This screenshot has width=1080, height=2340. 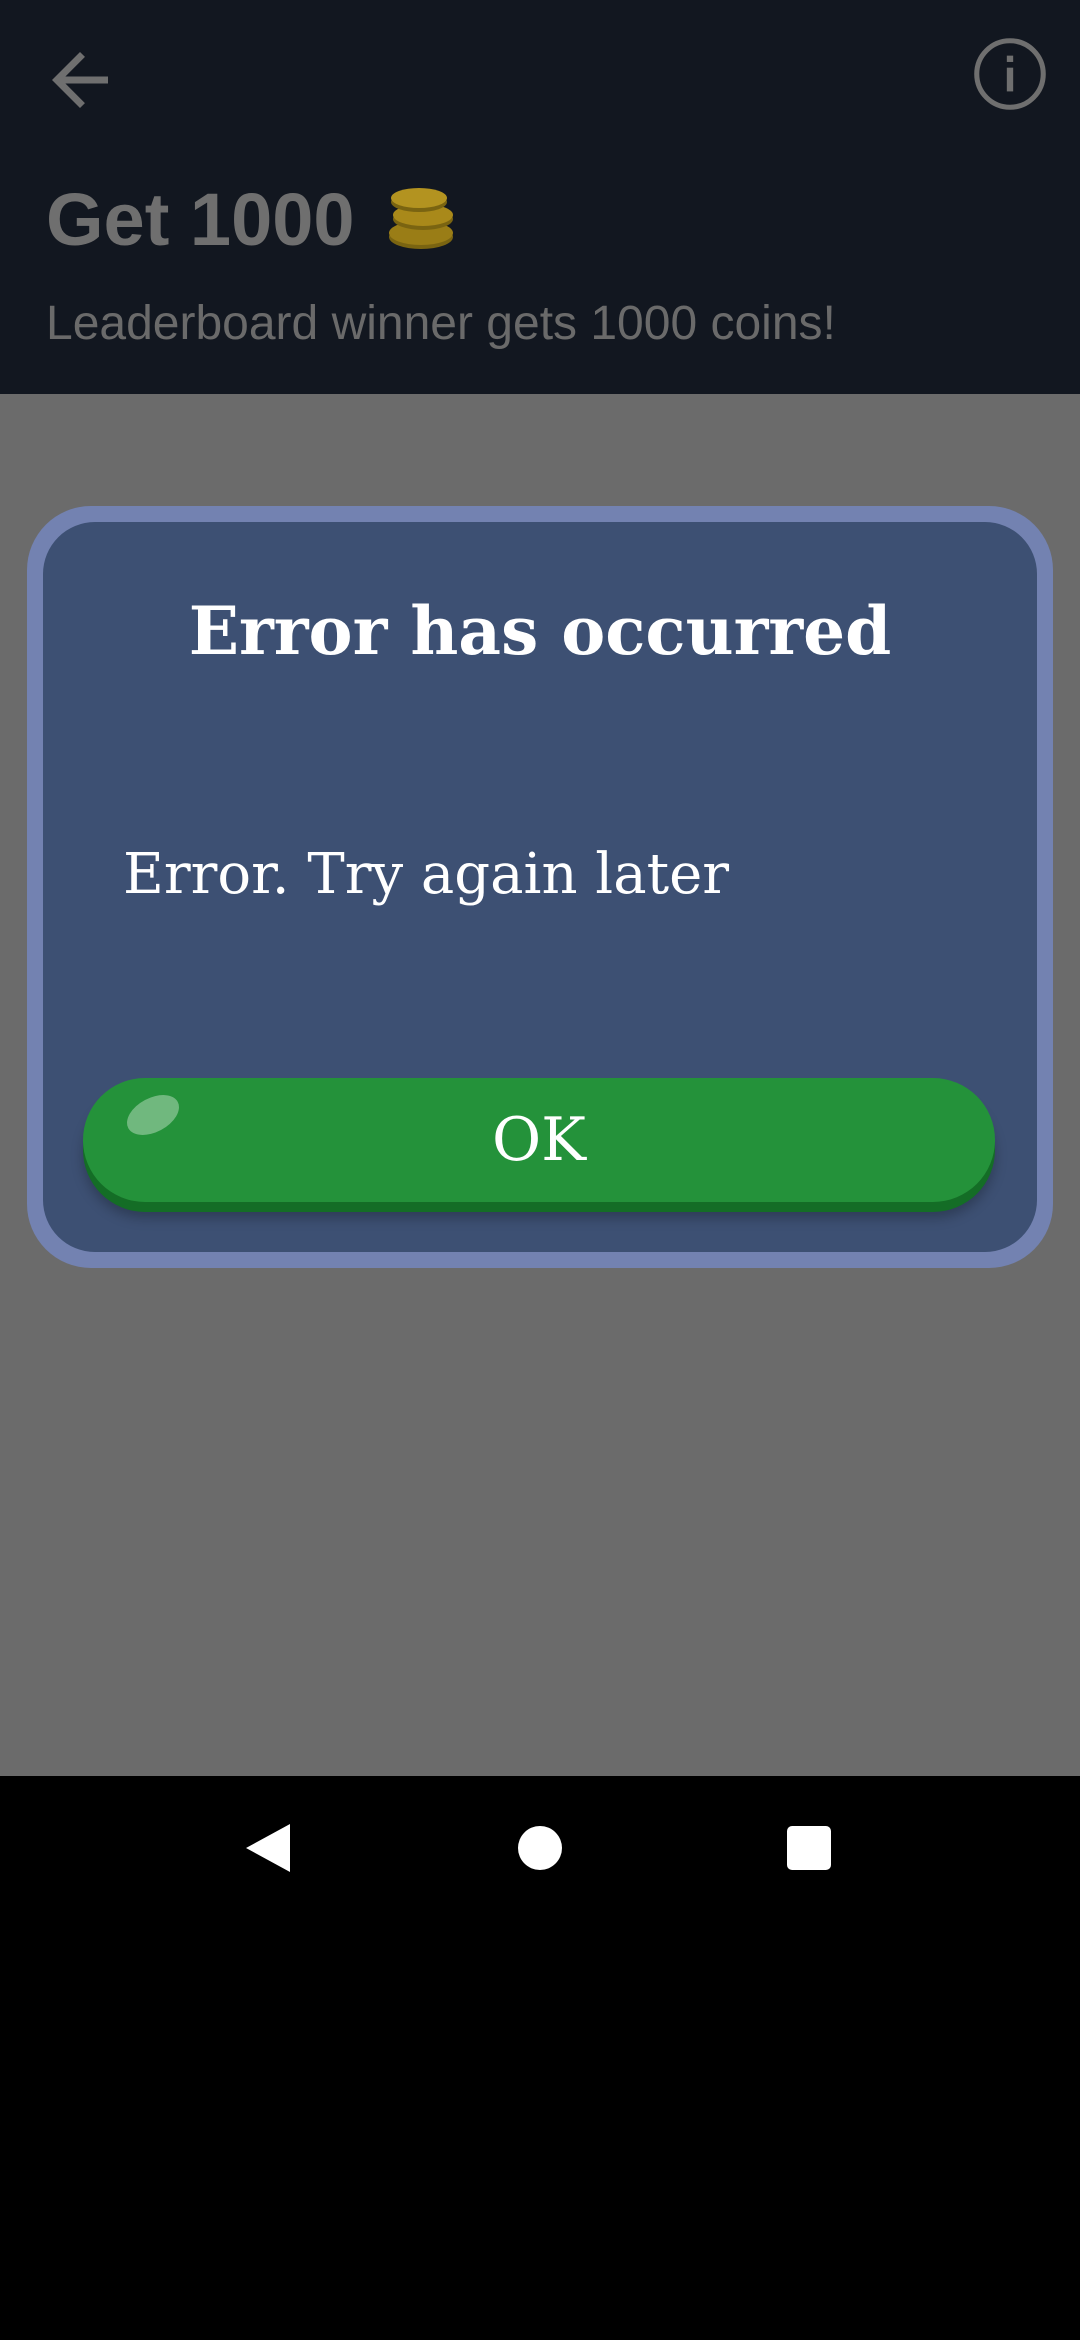 I want to click on ok-button: OK, so click(x=539, y=1140).